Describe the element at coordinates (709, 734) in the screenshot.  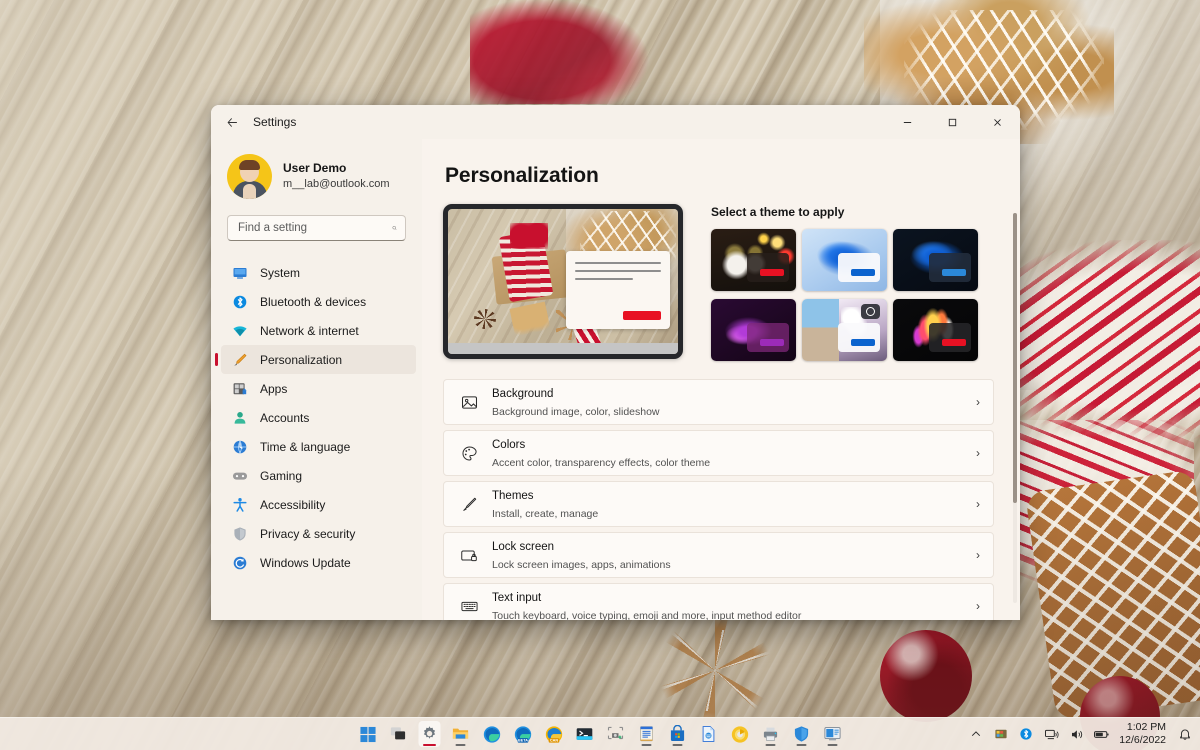
I see `word-button` at that location.